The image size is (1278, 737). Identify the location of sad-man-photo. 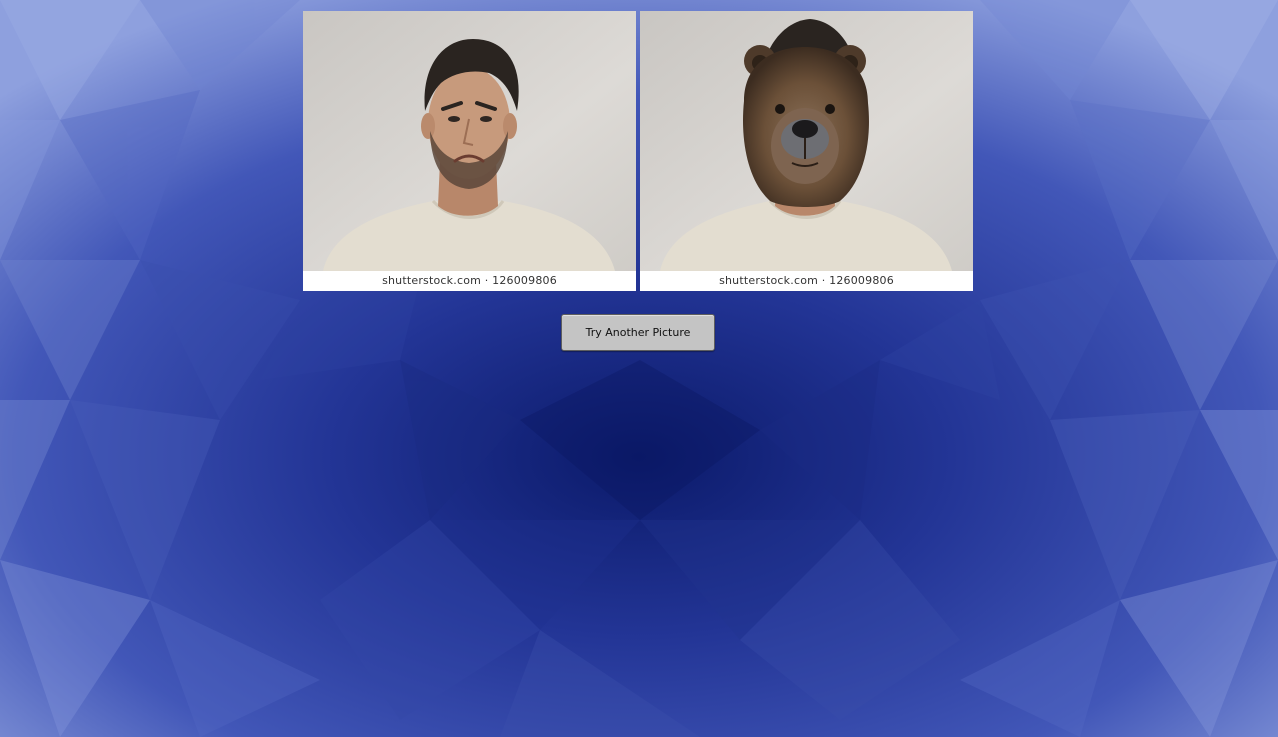
(469, 141).